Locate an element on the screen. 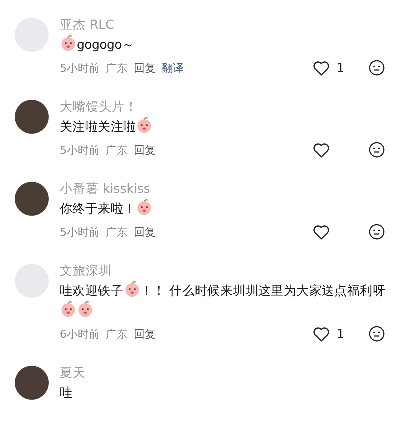  comment-text: 哇欢迎铁子 ！！ 什么时候来圳圳这里为大家送点福利呀 is located at coordinates (223, 301).